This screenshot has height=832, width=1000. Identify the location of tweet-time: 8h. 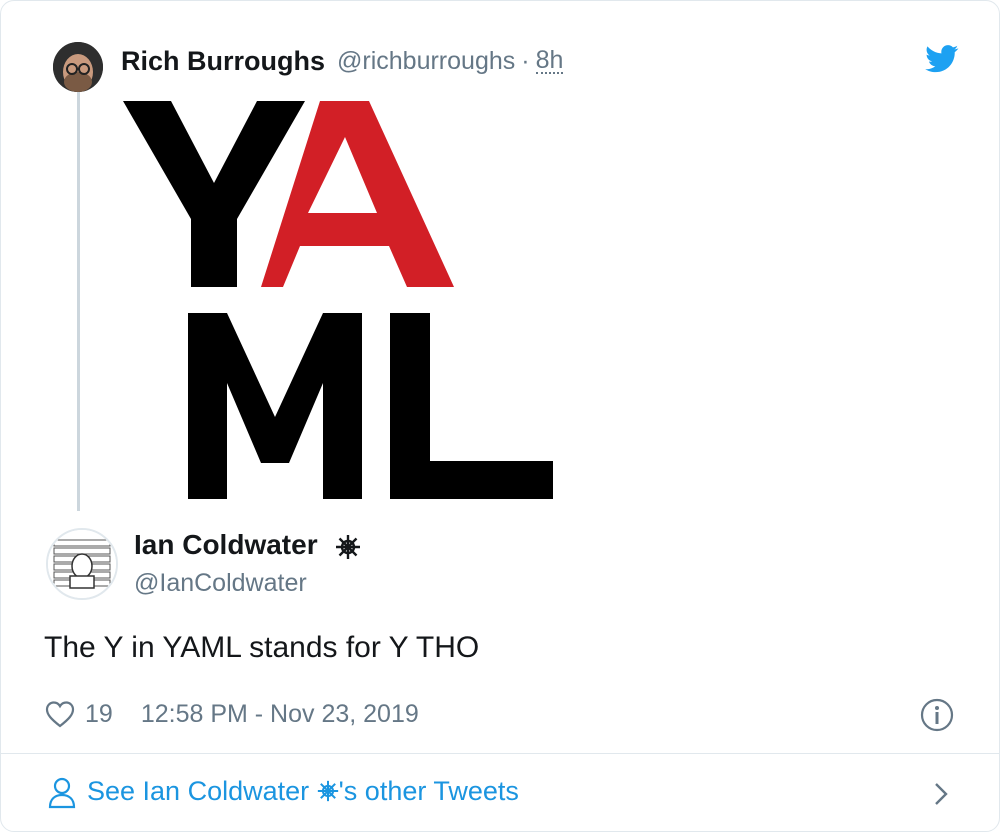
(549, 61).